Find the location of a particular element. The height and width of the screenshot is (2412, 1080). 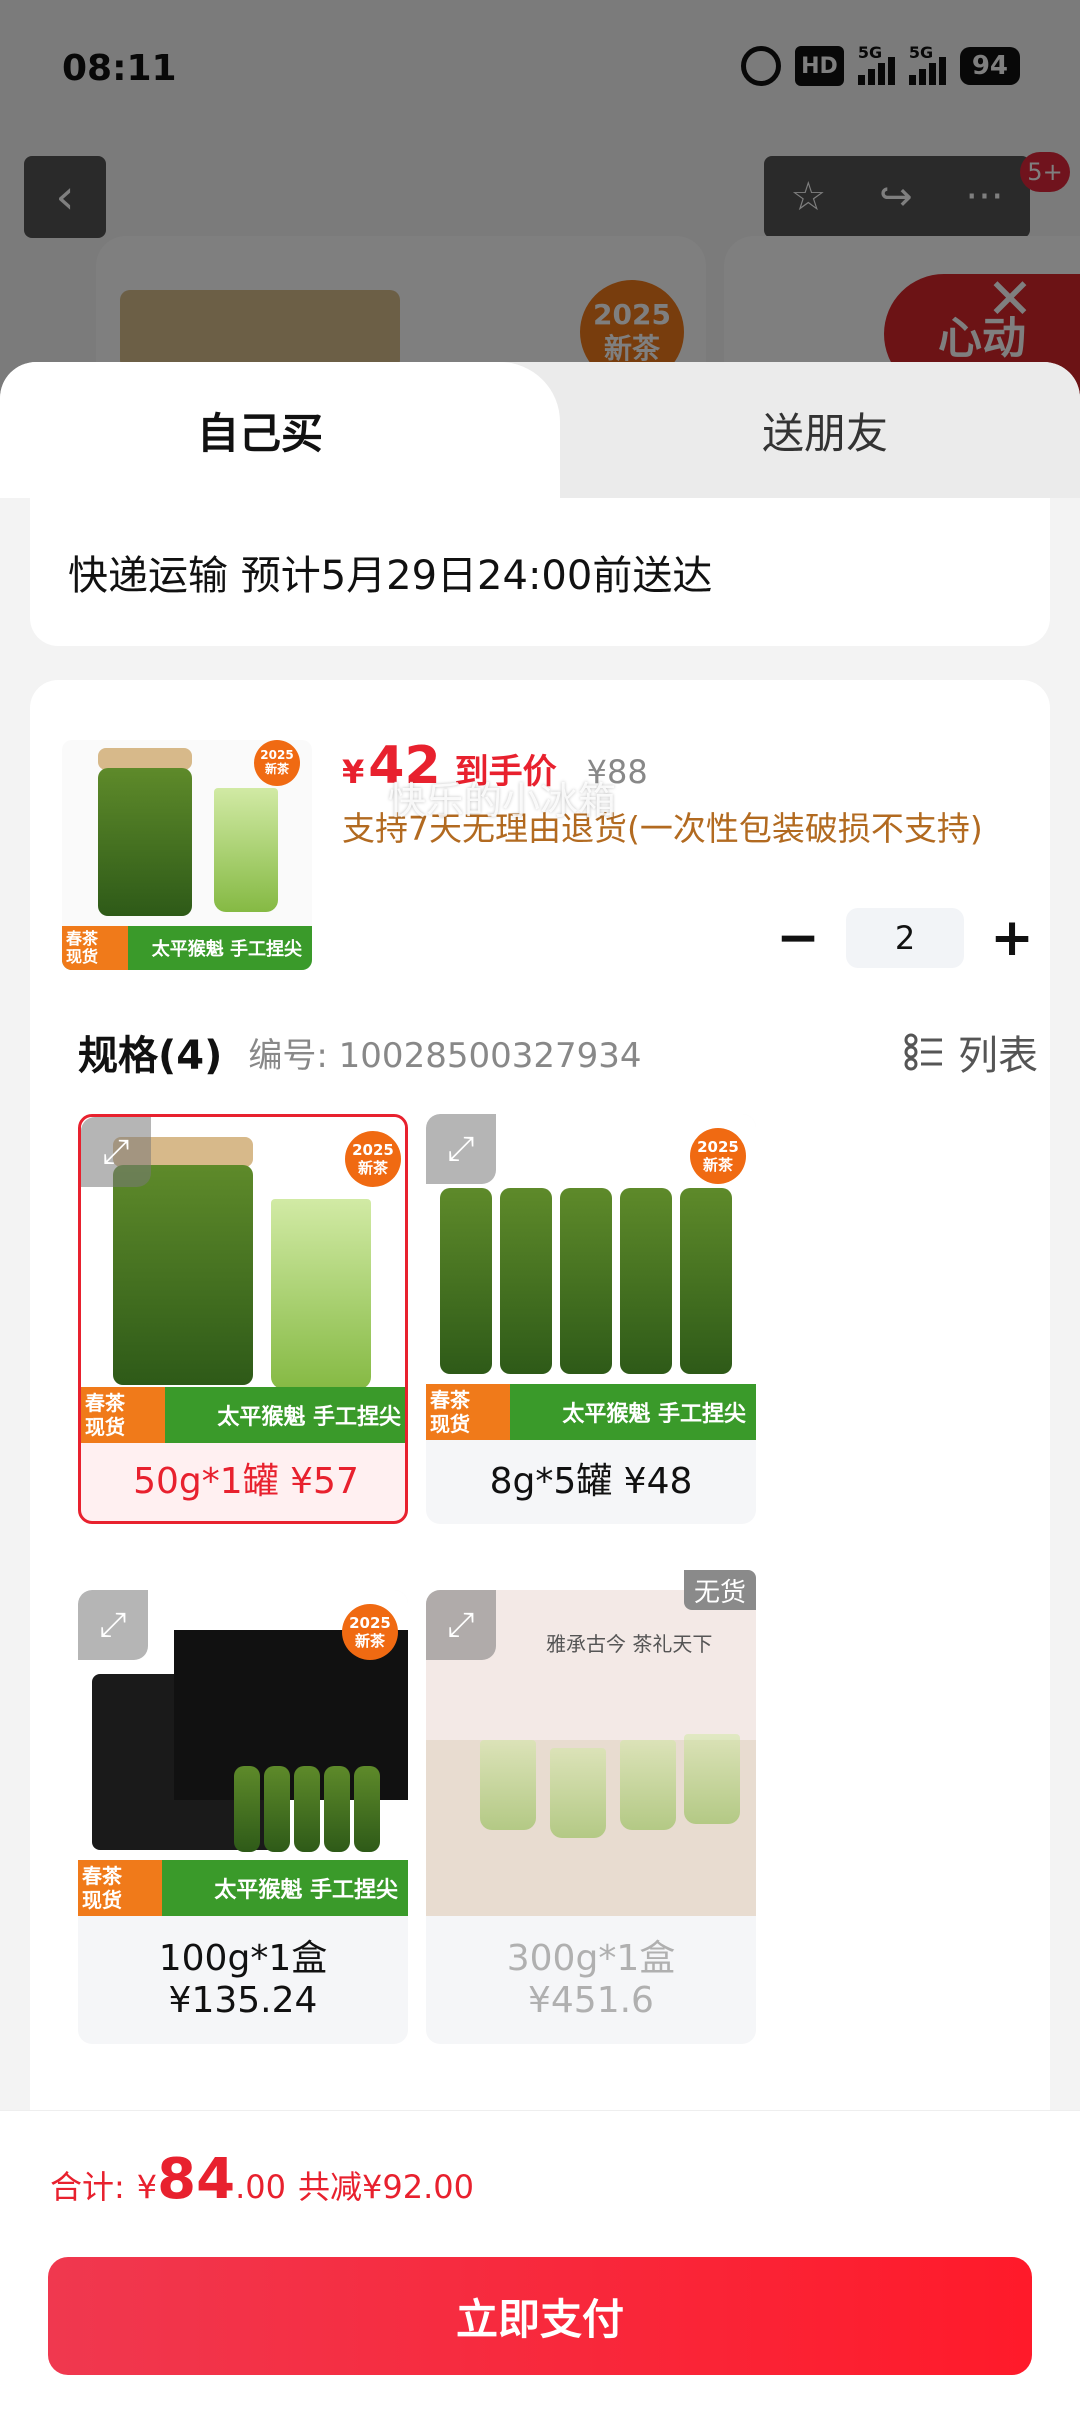

out-of-stock-badge: 无货 is located at coordinates (720, 1590).